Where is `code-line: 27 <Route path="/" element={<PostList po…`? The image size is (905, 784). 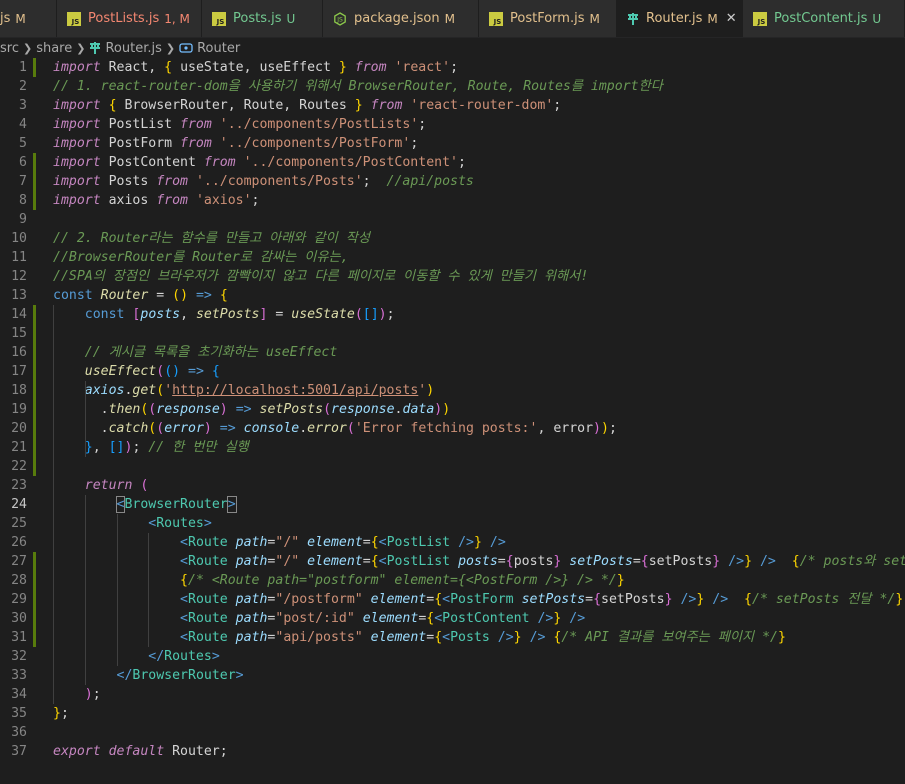 code-line: 27 <Route path="/" element={<PostList po… is located at coordinates (452, 561).